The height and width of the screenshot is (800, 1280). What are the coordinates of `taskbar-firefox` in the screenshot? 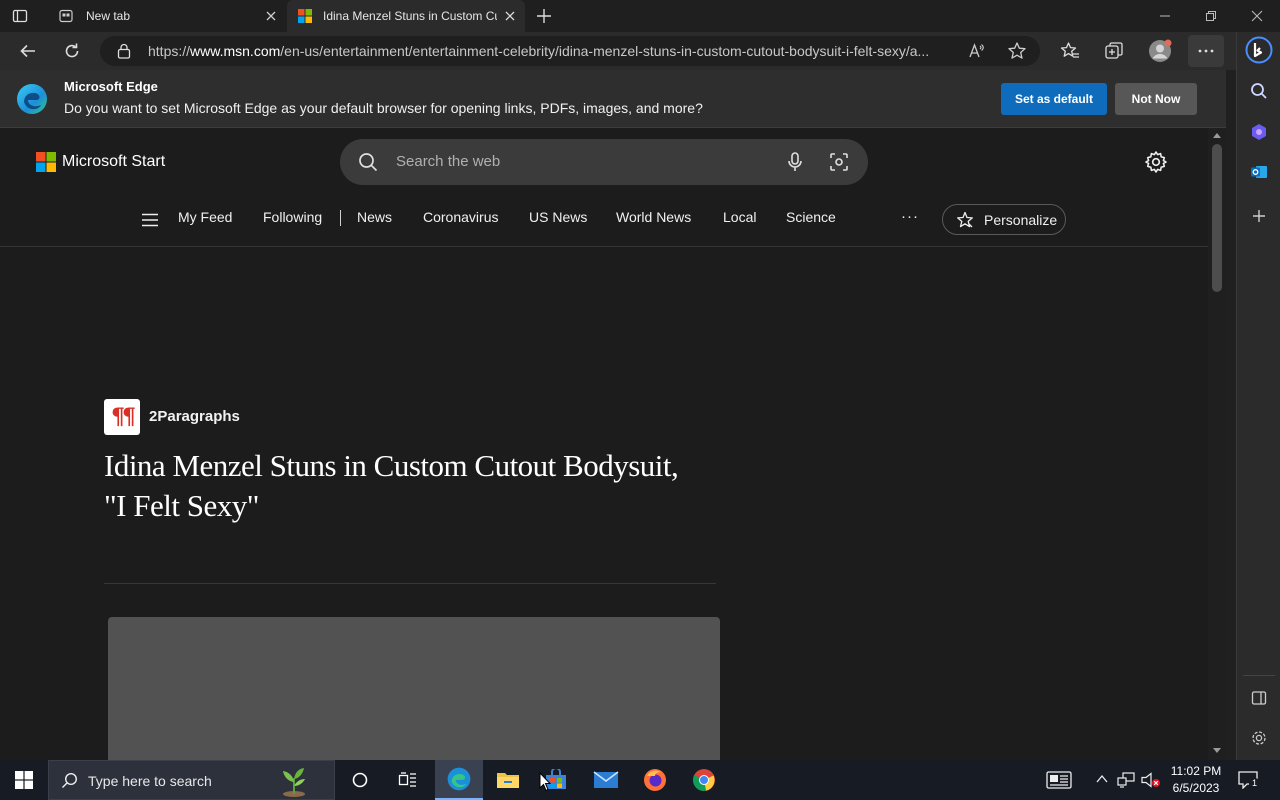 It's located at (655, 780).